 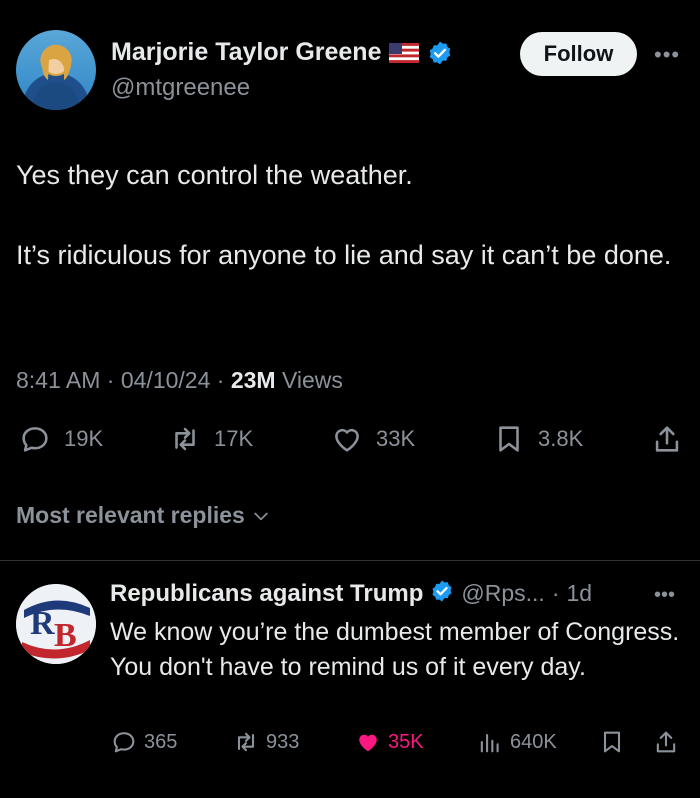 I want to click on views-count: 23M, so click(x=253, y=380).